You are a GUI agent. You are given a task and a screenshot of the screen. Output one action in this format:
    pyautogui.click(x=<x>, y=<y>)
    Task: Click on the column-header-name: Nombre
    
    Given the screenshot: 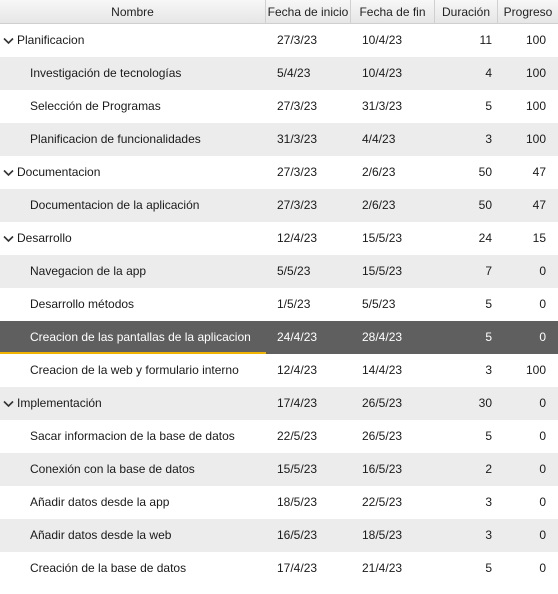 What is the action you would take?
    pyautogui.click(x=133, y=12)
    